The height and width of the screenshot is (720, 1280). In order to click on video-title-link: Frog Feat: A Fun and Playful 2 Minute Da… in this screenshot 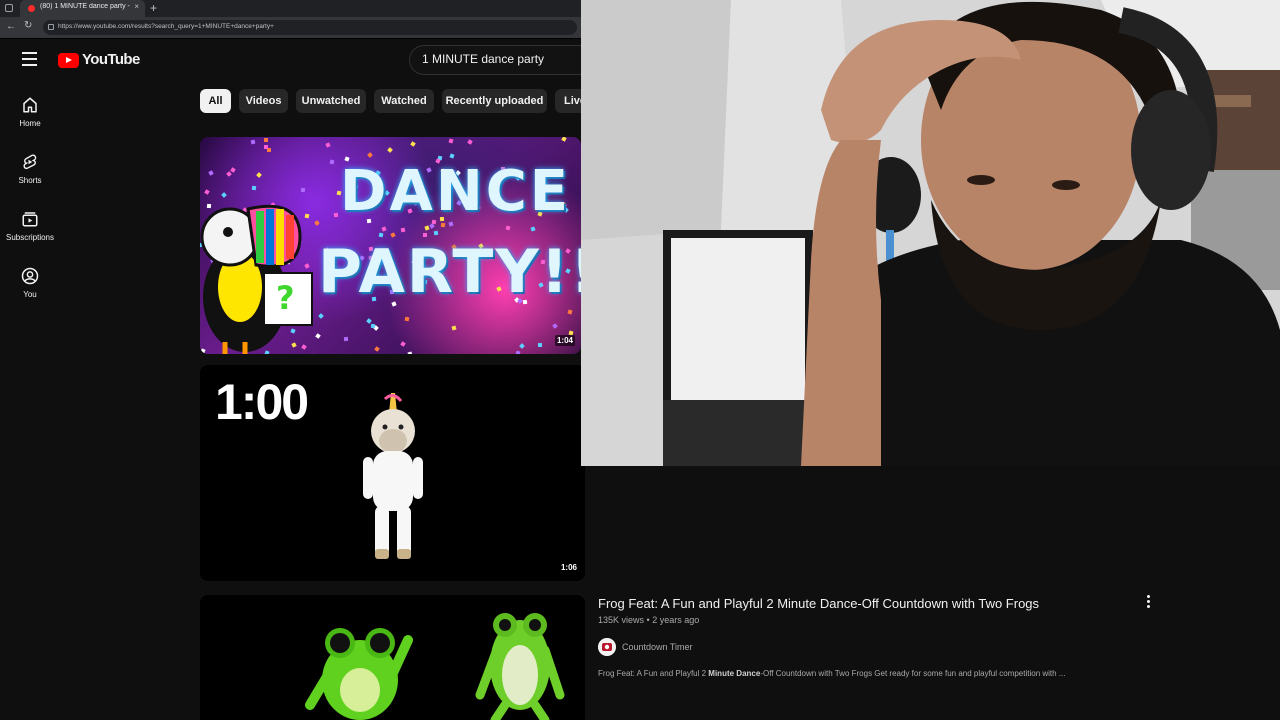, I will do `click(818, 603)`.